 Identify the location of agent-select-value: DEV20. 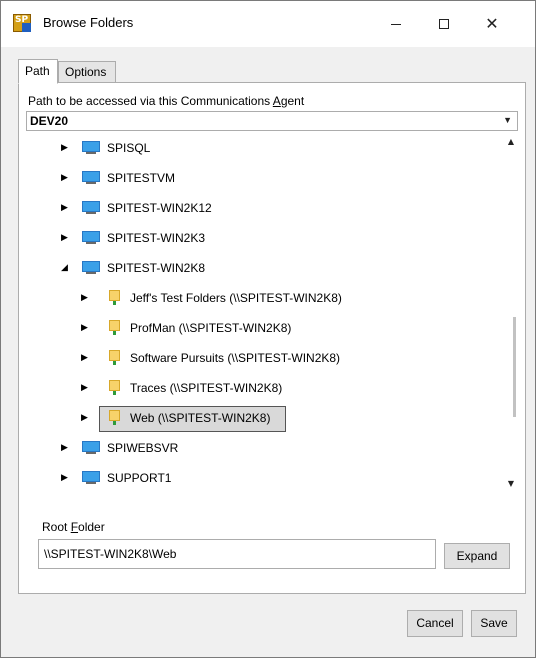
(49, 121).